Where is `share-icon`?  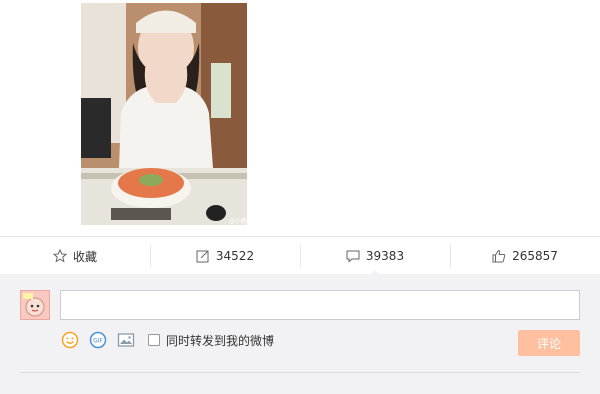 share-icon is located at coordinates (202, 256).